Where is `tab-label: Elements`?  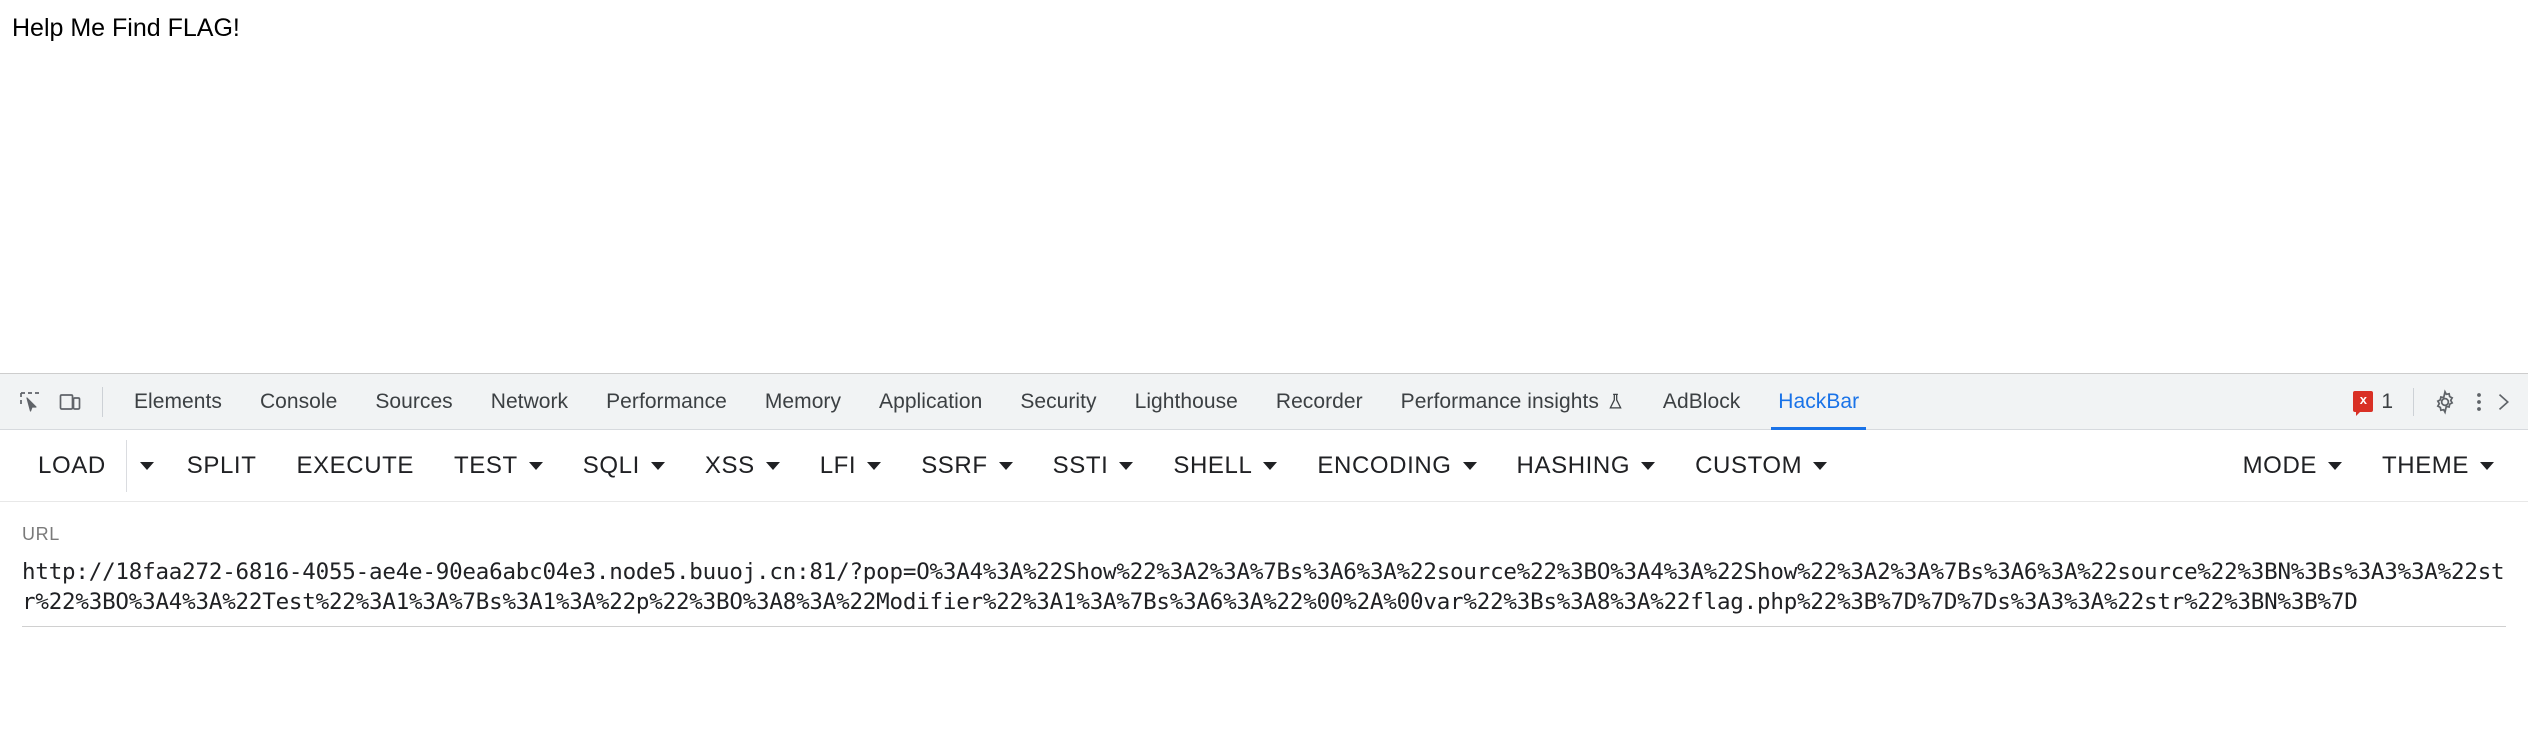 tab-label: Elements is located at coordinates (178, 401).